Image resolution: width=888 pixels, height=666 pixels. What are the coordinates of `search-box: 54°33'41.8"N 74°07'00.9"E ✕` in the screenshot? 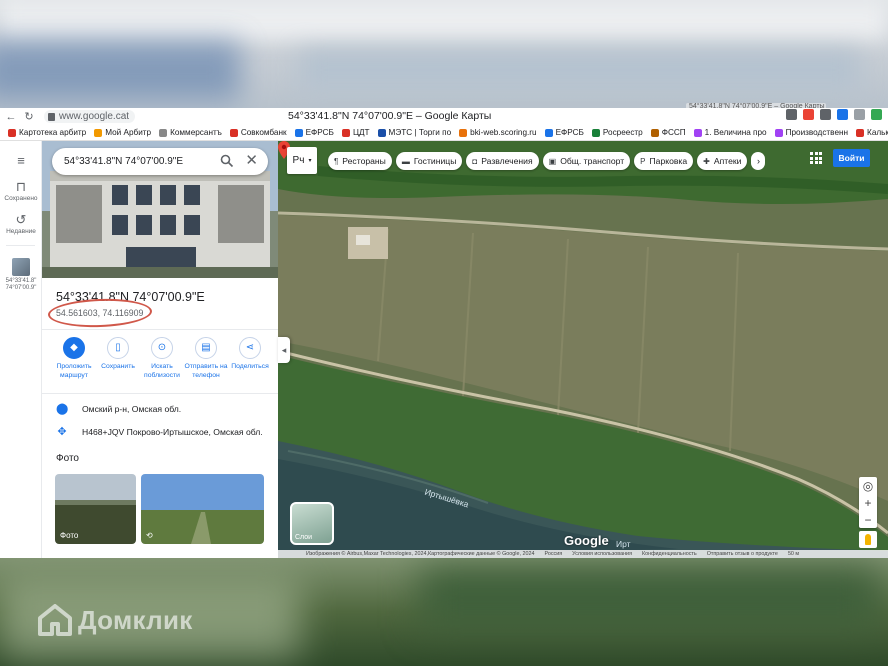 It's located at (160, 161).